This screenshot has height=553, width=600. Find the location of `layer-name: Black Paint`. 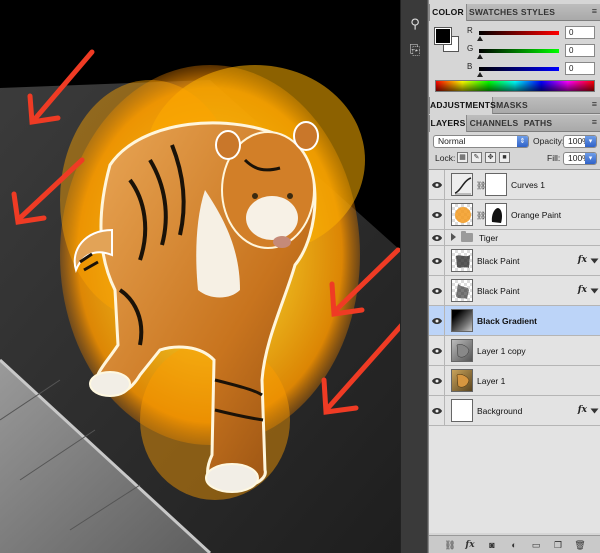

layer-name: Black Paint is located at coordinates (498, 291).